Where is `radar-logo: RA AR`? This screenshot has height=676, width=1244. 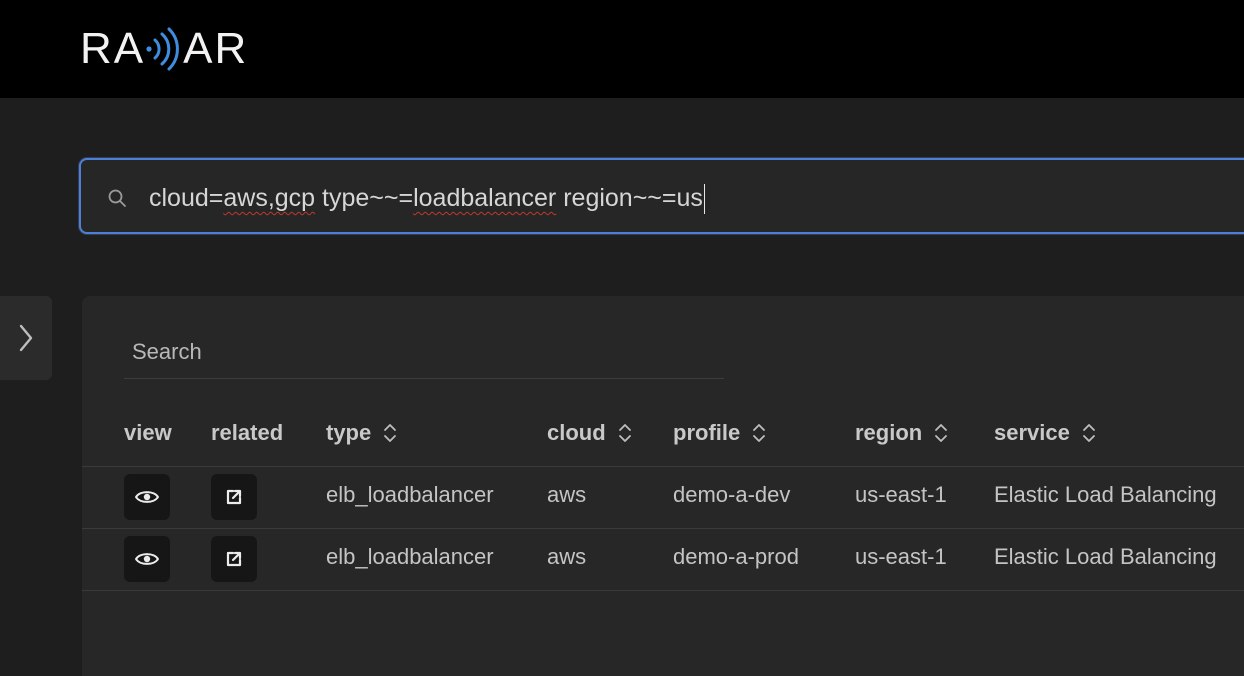
radar-logo: RA AR is located at coordinates (164, 48).